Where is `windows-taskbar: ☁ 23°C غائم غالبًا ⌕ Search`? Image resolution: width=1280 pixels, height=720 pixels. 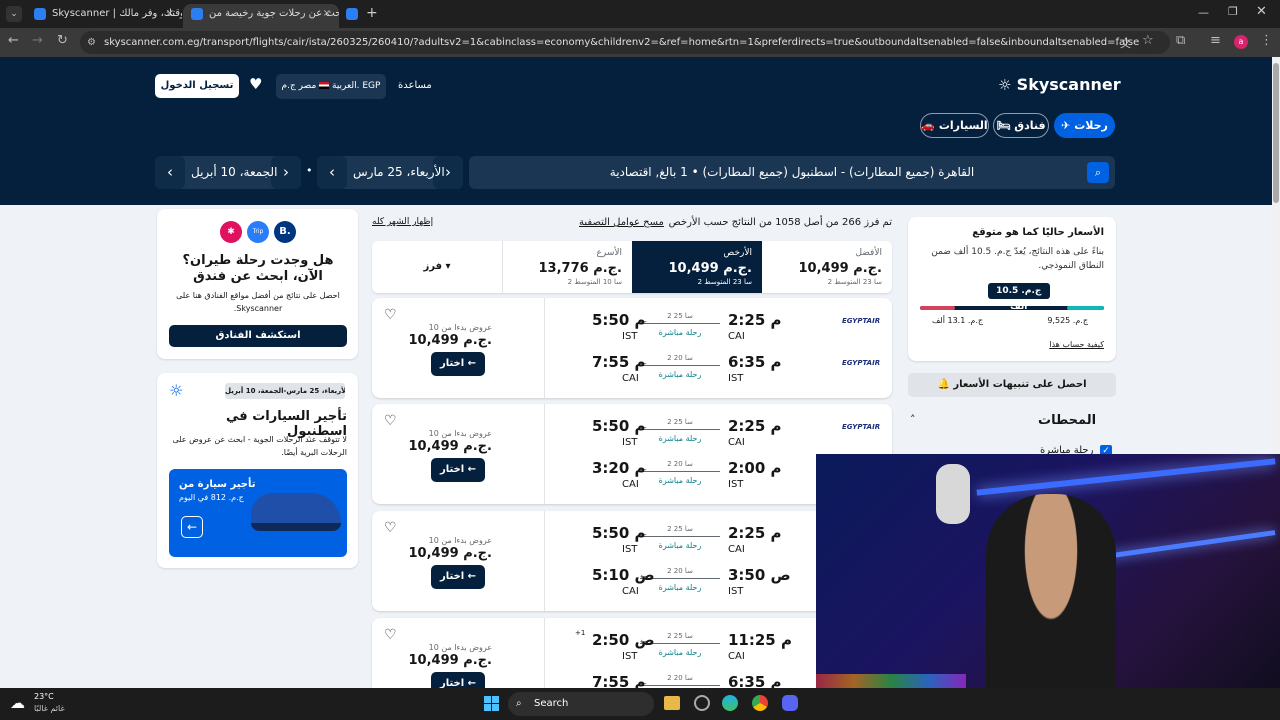 windows-taskbar: ☁ 23°C غائم غالبًا ⌕ Search is located at coordinates (640, 704).